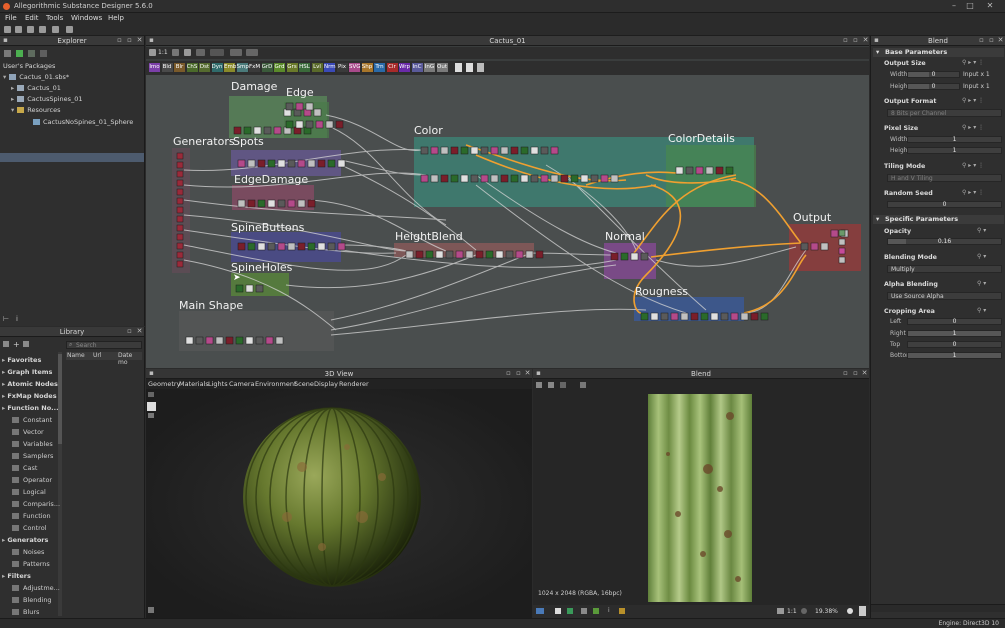 The width and height of the screenshot is (1005, 628). What do you see at coordinates (367, 67) in the screenshot?
I see `node-filter-shp: Shp` at bounding box center [367, 67].